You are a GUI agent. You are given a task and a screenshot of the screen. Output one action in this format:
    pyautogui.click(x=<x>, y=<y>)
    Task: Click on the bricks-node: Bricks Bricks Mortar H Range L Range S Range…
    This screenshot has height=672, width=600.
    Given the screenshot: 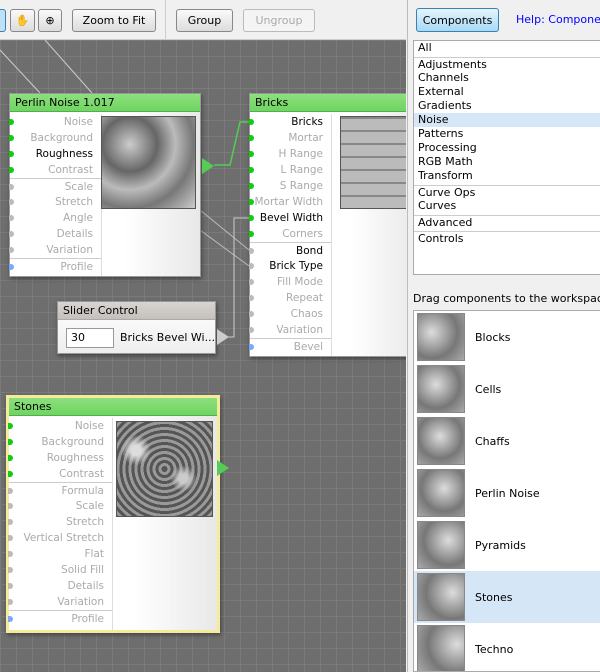 What is the action you would take?
    pyautogui.click(x=327, y=225)
    